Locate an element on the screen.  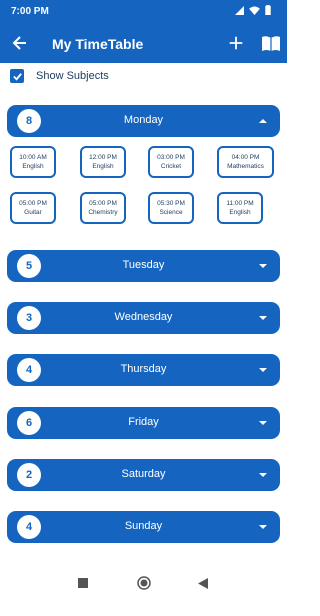
slot-card: 11:00 PM English is located at coordinates (240, 208).